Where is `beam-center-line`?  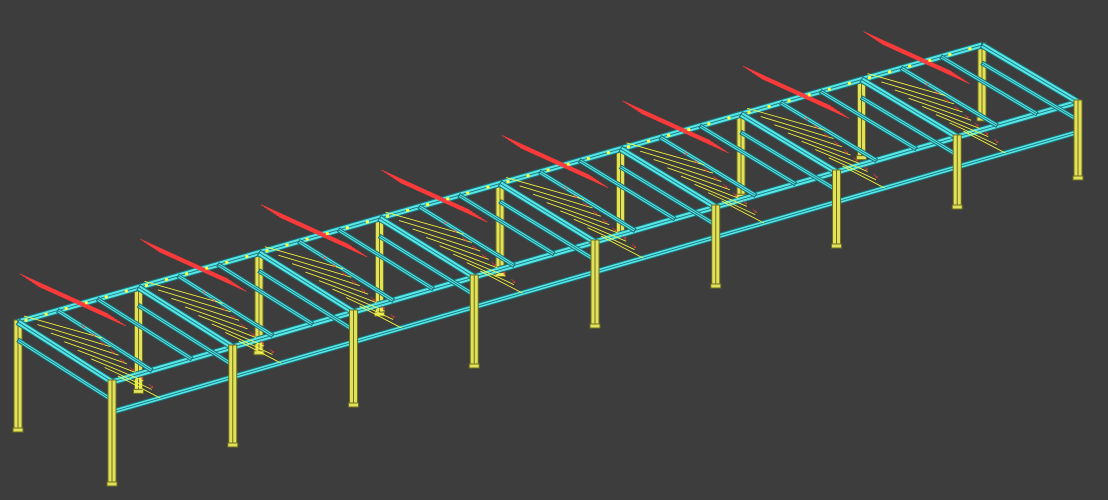 beam-center-line is located at coordinates (65, 352).